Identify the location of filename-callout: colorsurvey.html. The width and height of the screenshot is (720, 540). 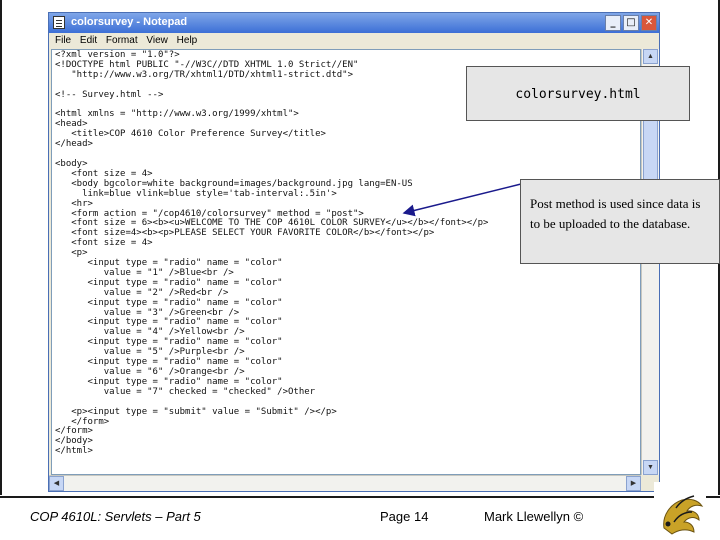
(578, 93).